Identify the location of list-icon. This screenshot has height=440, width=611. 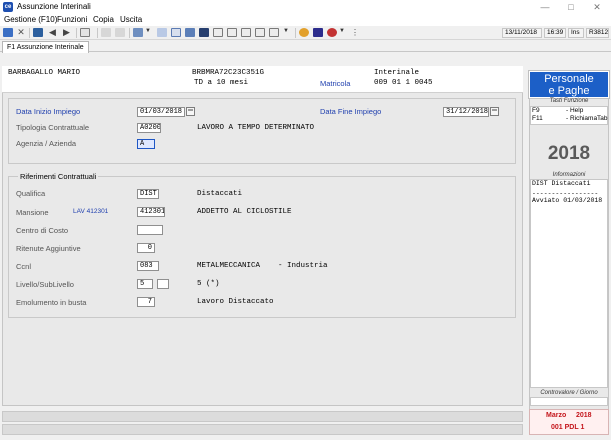
(246, 32).